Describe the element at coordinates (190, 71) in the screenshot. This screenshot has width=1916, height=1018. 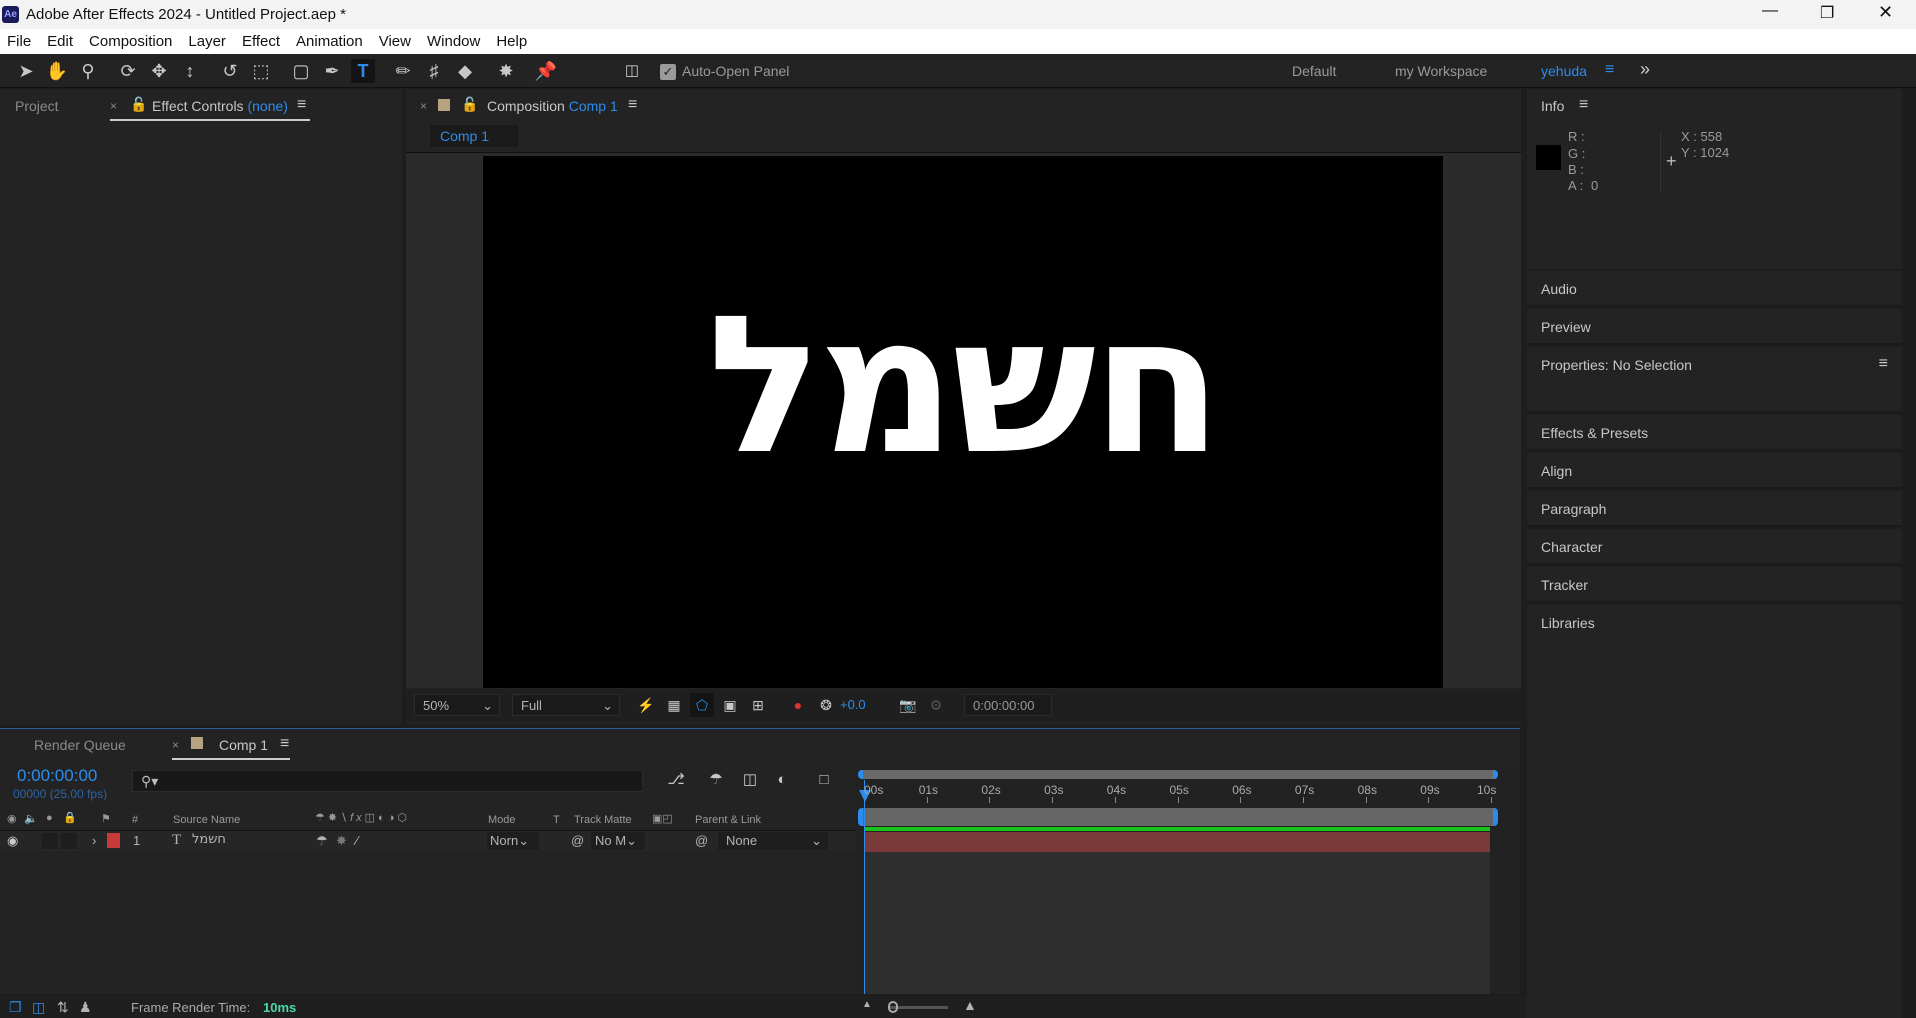
I see `dolly-camera-icon: ↕` at that location.